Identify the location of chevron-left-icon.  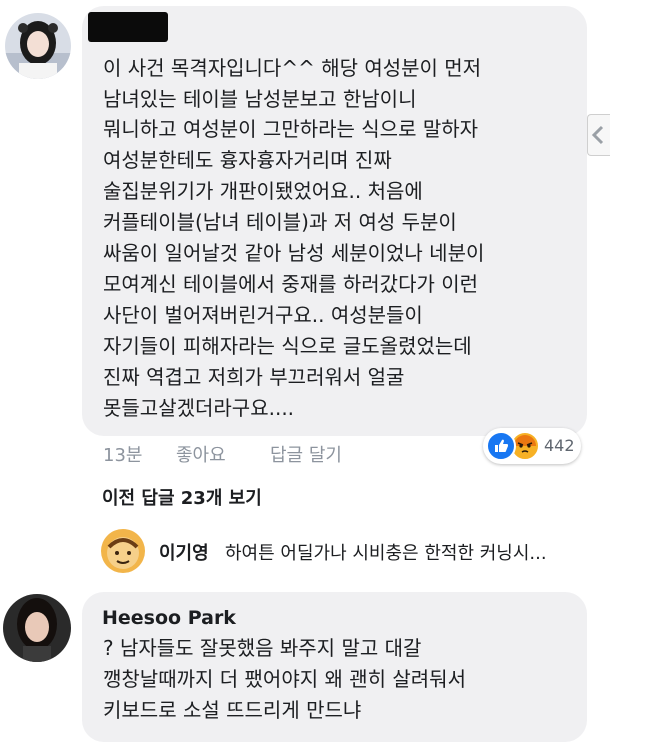
(597, 135).